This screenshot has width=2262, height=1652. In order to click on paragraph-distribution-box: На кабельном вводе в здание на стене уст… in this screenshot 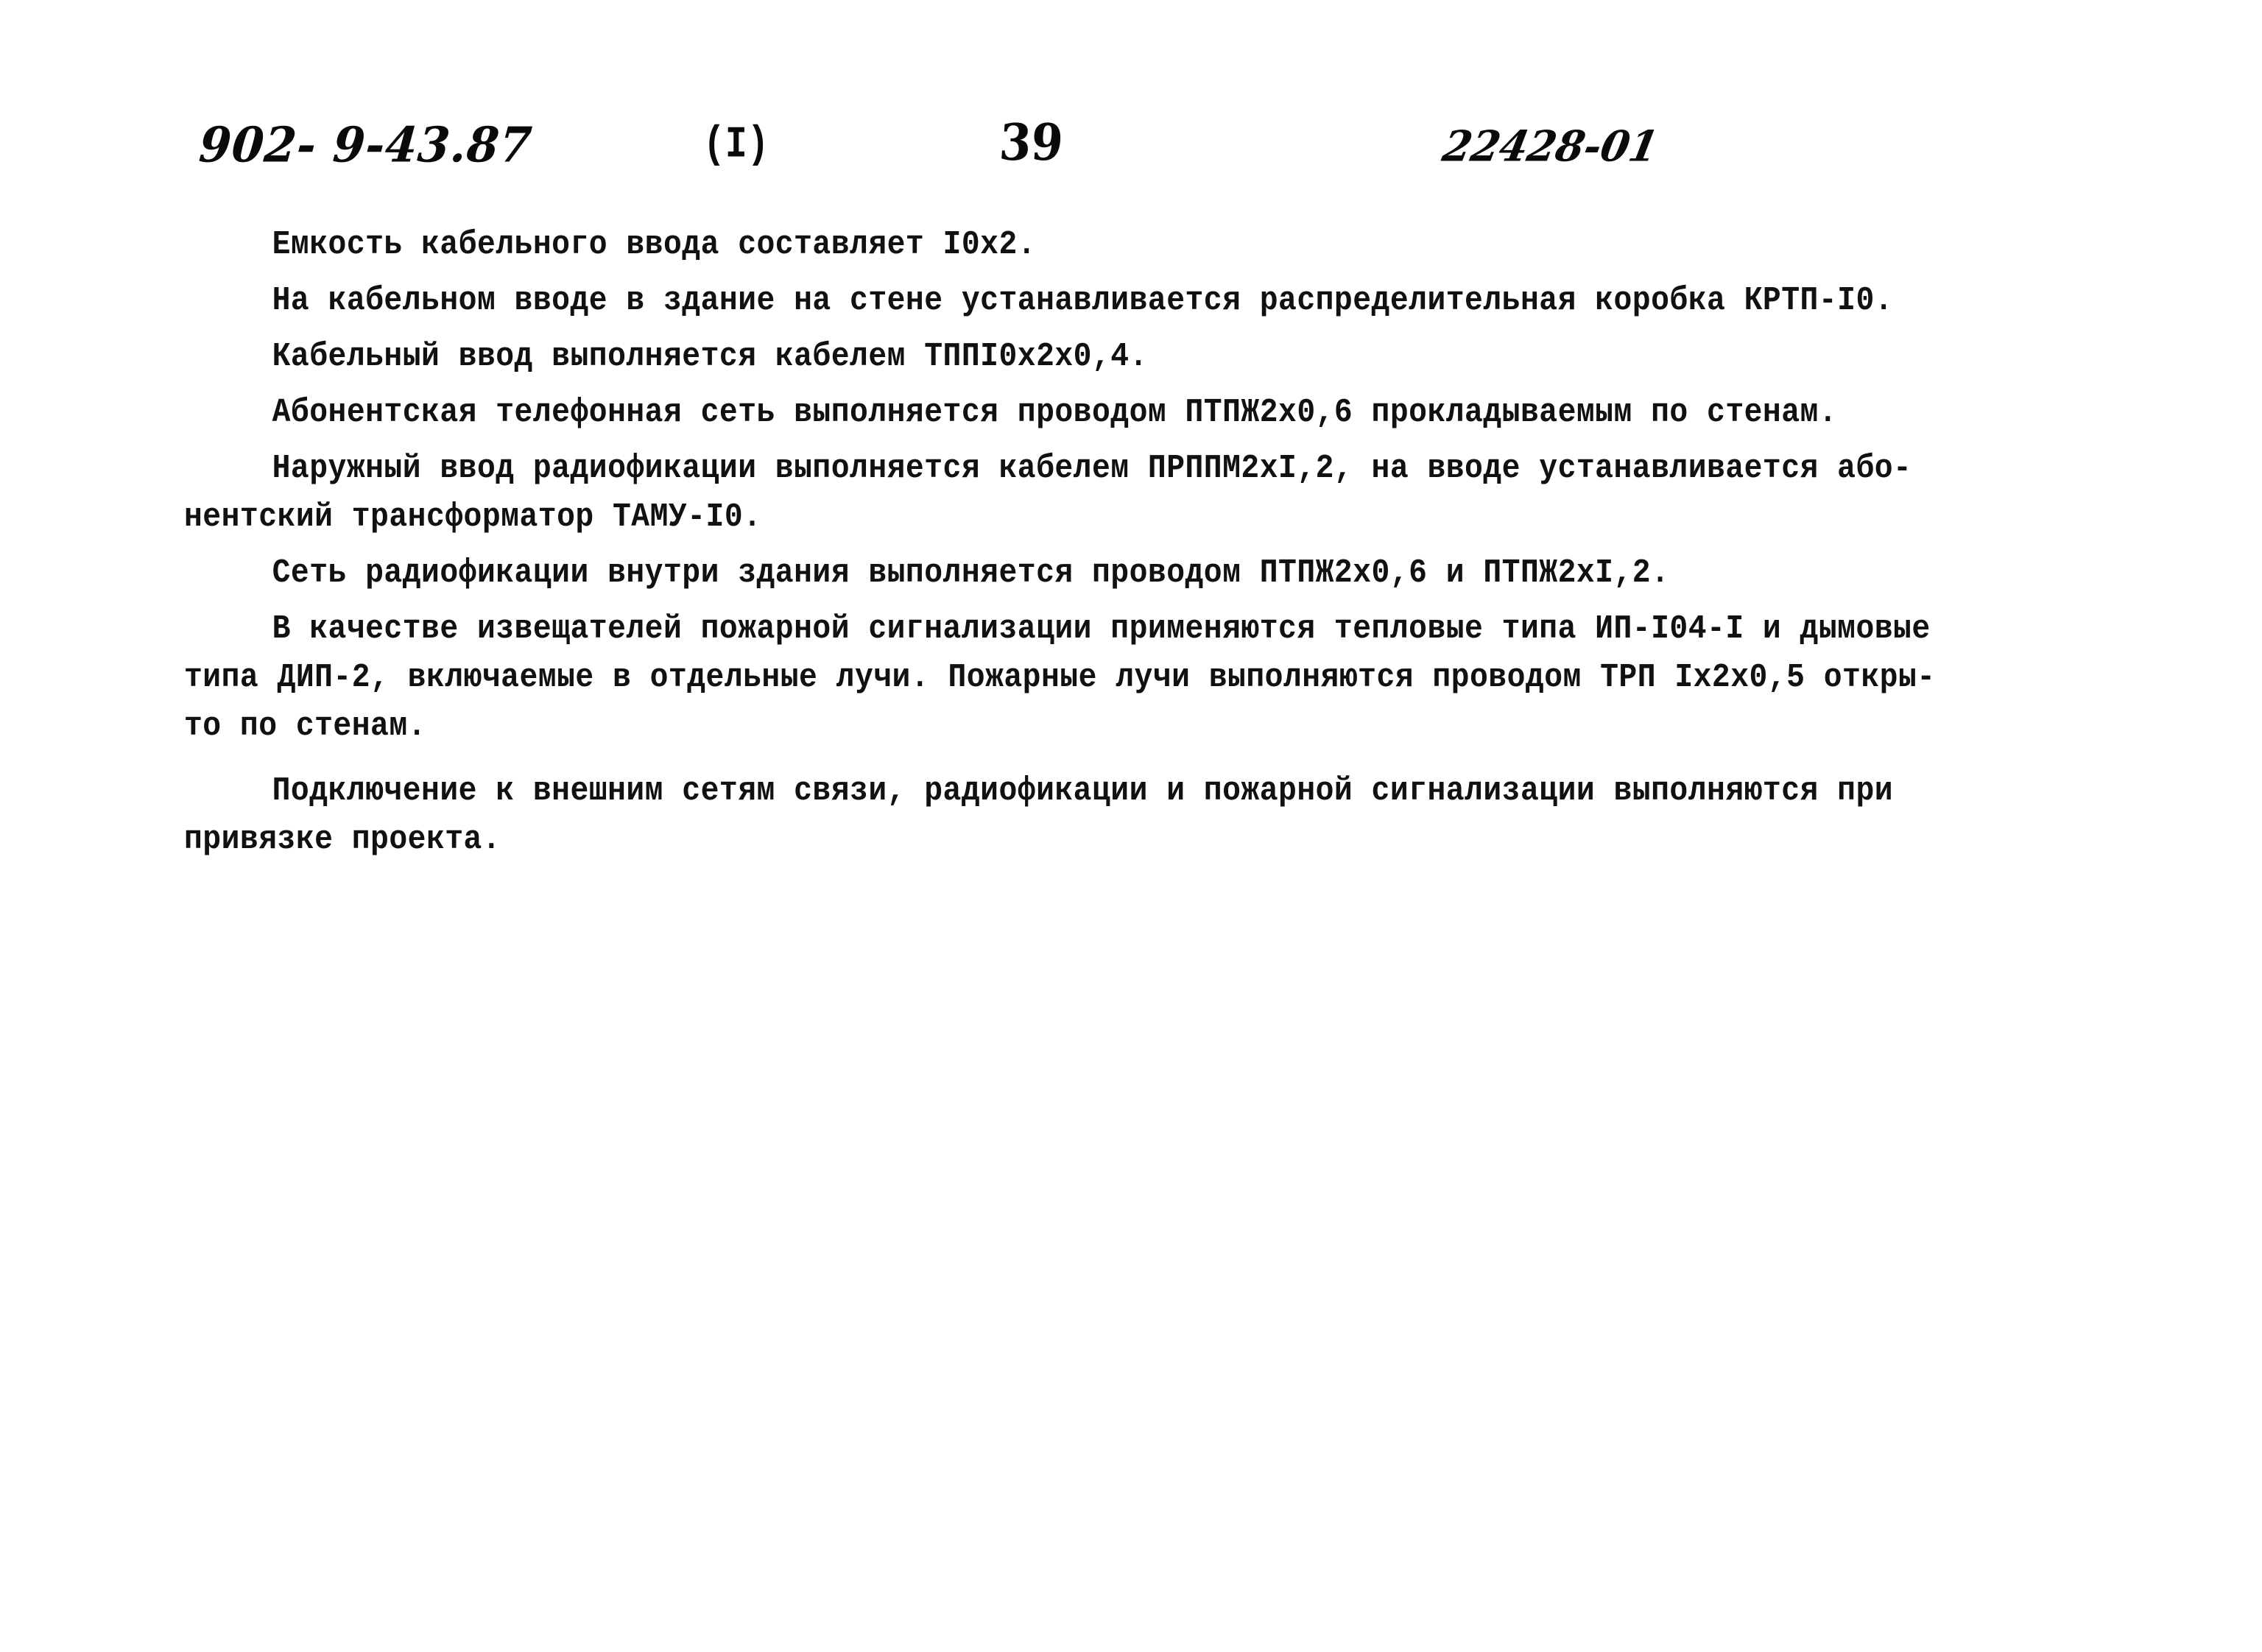, I will do `click(1163, 301)`.